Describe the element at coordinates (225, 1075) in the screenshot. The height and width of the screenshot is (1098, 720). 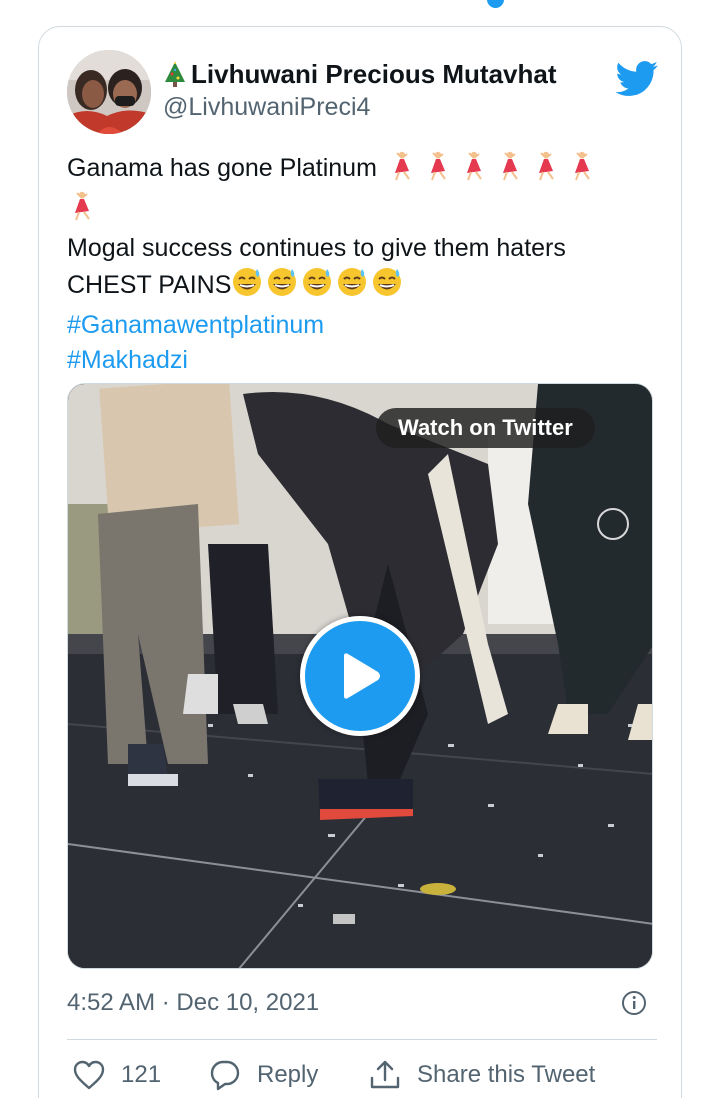
I see `reply-bubble-icon` at that location.